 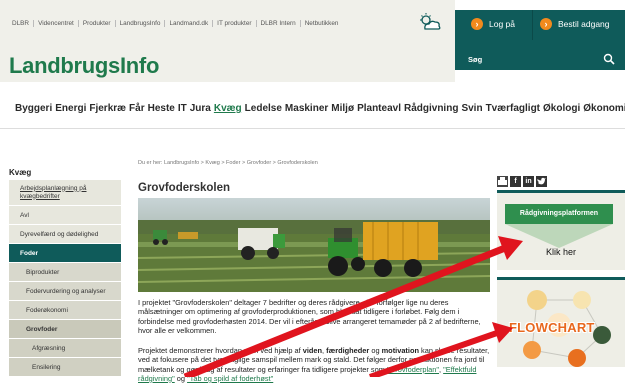 What do you see at coordinates (522, 181) in the screenshot?
I see `share-icons: f in` at bounding box center [522, 181].